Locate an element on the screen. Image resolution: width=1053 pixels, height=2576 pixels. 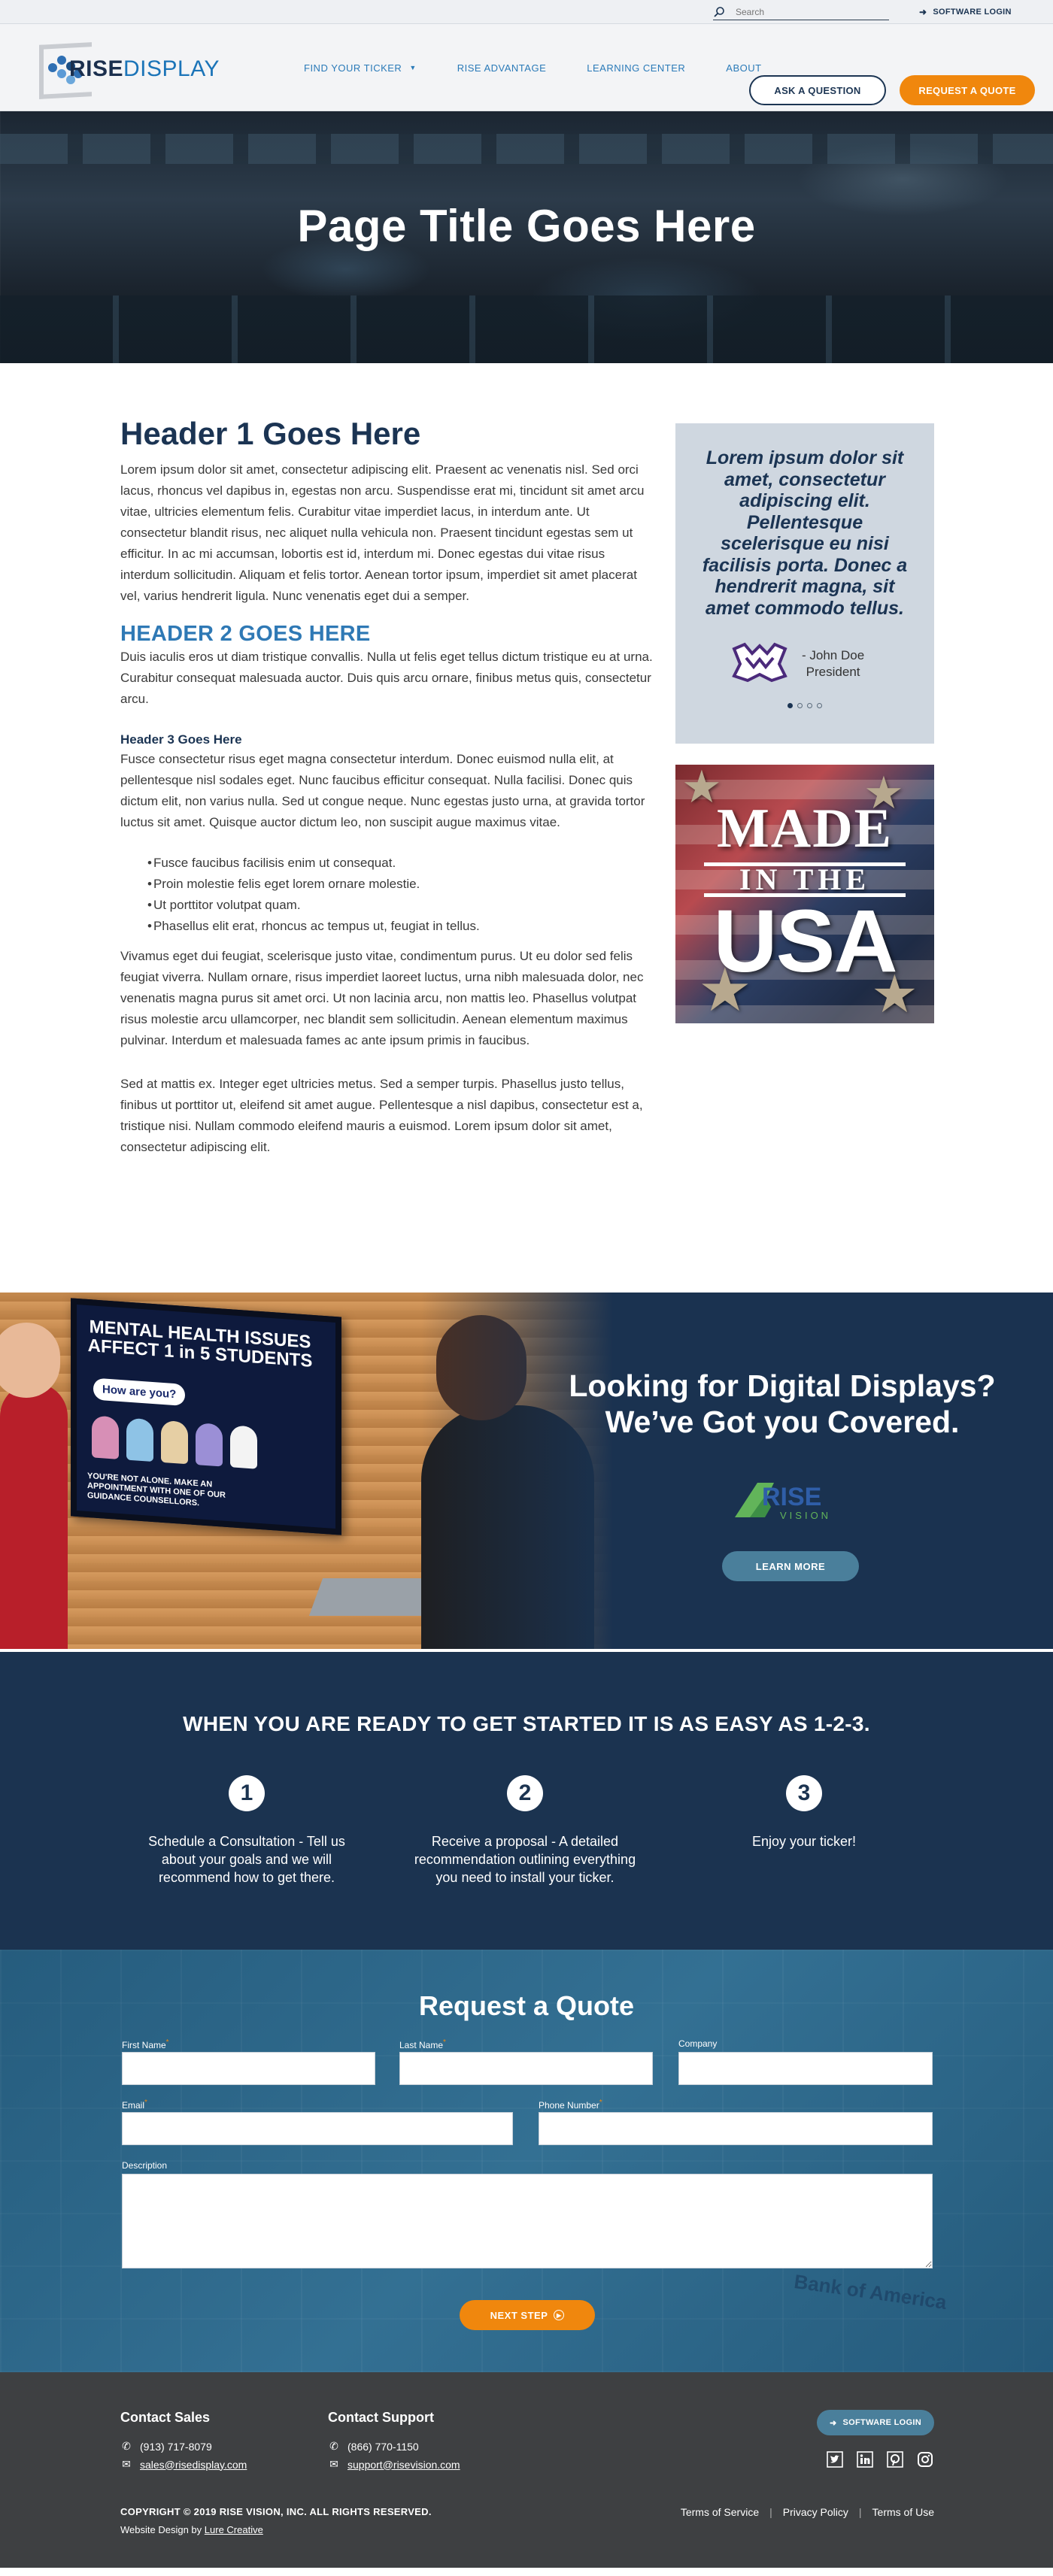
envelope-icon: ✉ is located at coordinates (126, 2464).